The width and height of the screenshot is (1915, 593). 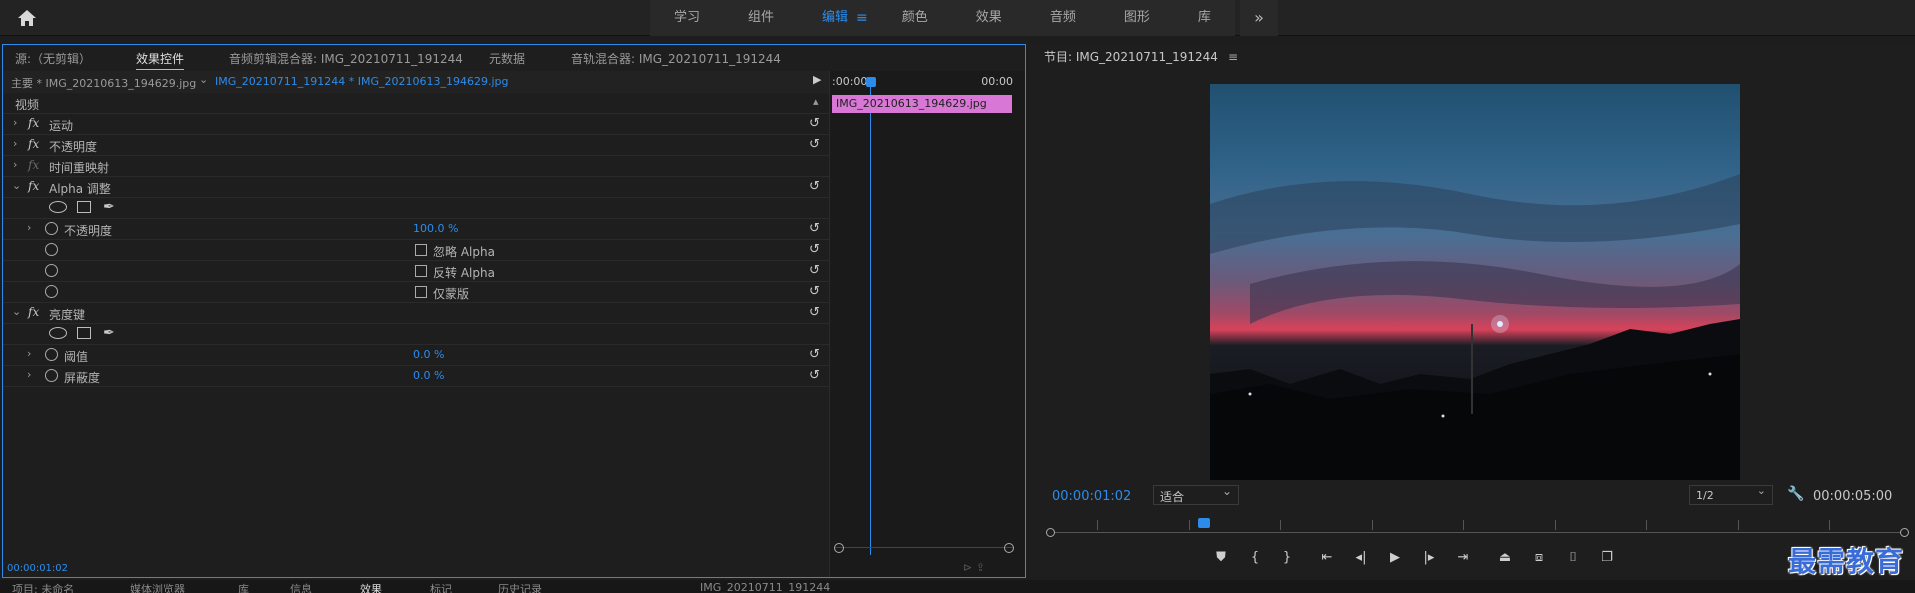 What do you see at coordinates (53, 58) in the screenshot?
I see `tab-source: 源:（无剪辑）` at bounding box center [53, 58].